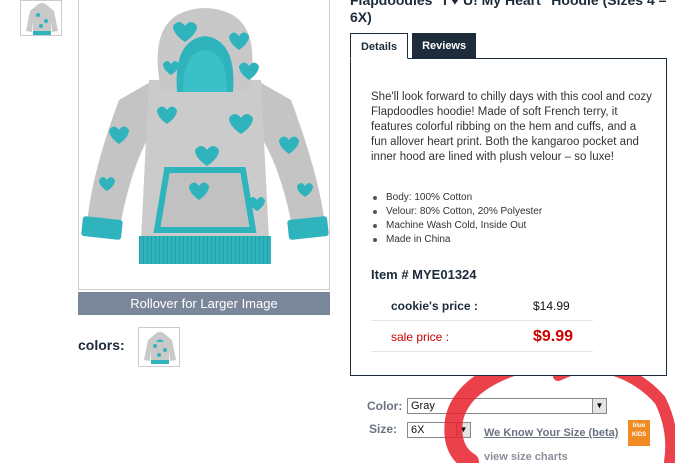 Image resolution: width=675 pixels, height=463 pixels. I want to click on item-number: Item # MYE01324, so click(424, 274).